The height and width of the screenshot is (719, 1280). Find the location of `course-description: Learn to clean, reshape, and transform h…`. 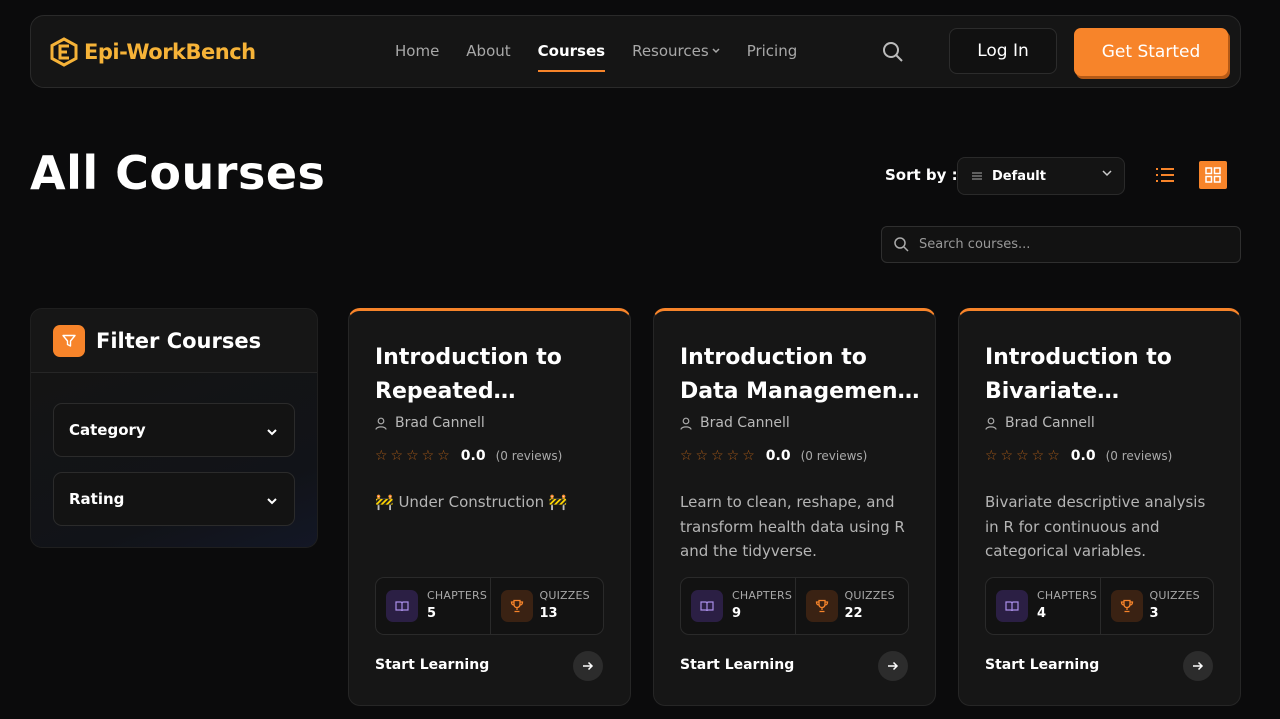

course-description: Learn to clean, reshape, and transform h… is located at coordinates (792, 526).